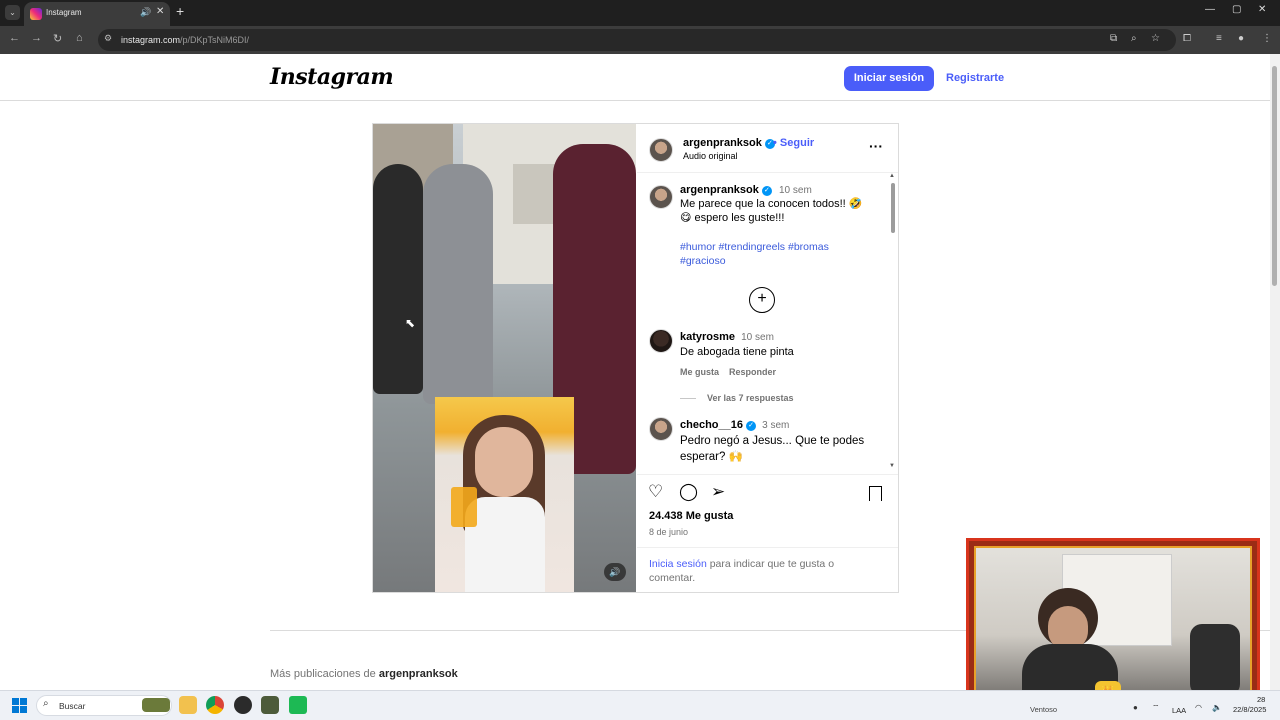 The height and width of the screenshot is (720, 1280). What do you see at coordinates (108, 38) in the screenshot?
I see `site-info-icon: ⚙` at bounding box center [108, 38].